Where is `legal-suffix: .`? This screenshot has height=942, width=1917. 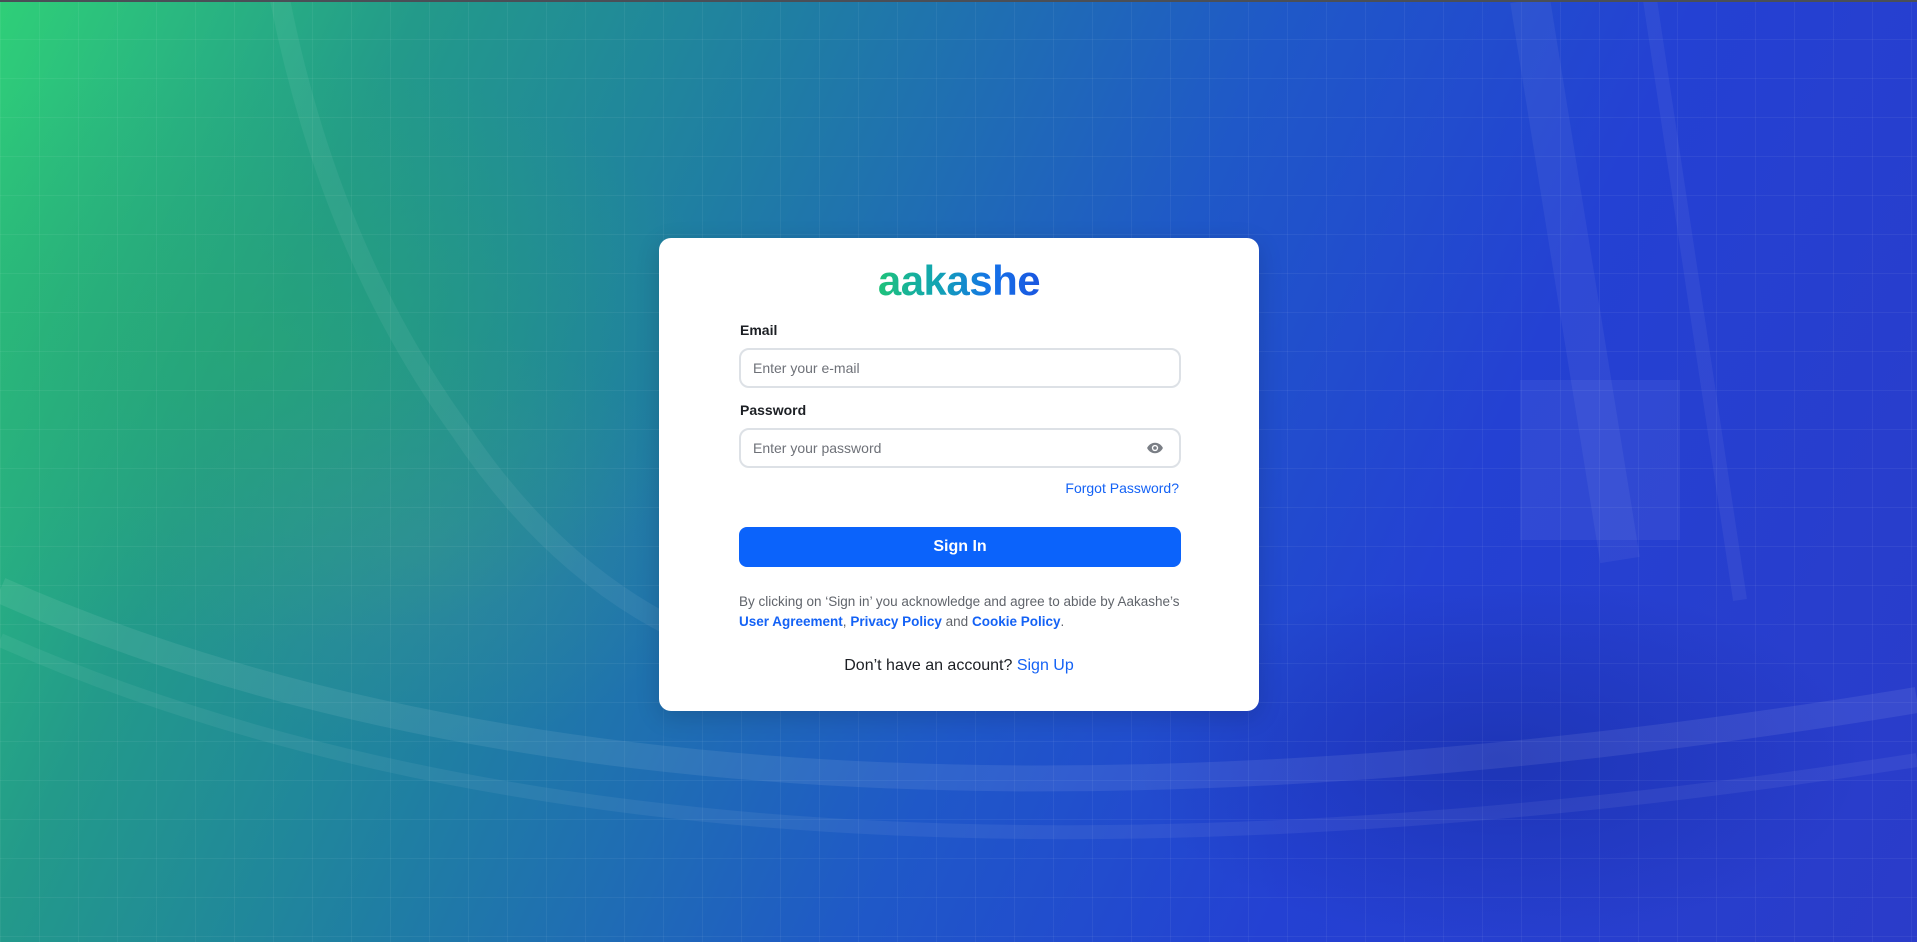 legal-suffix: . is located at coordinates (1062, 621).